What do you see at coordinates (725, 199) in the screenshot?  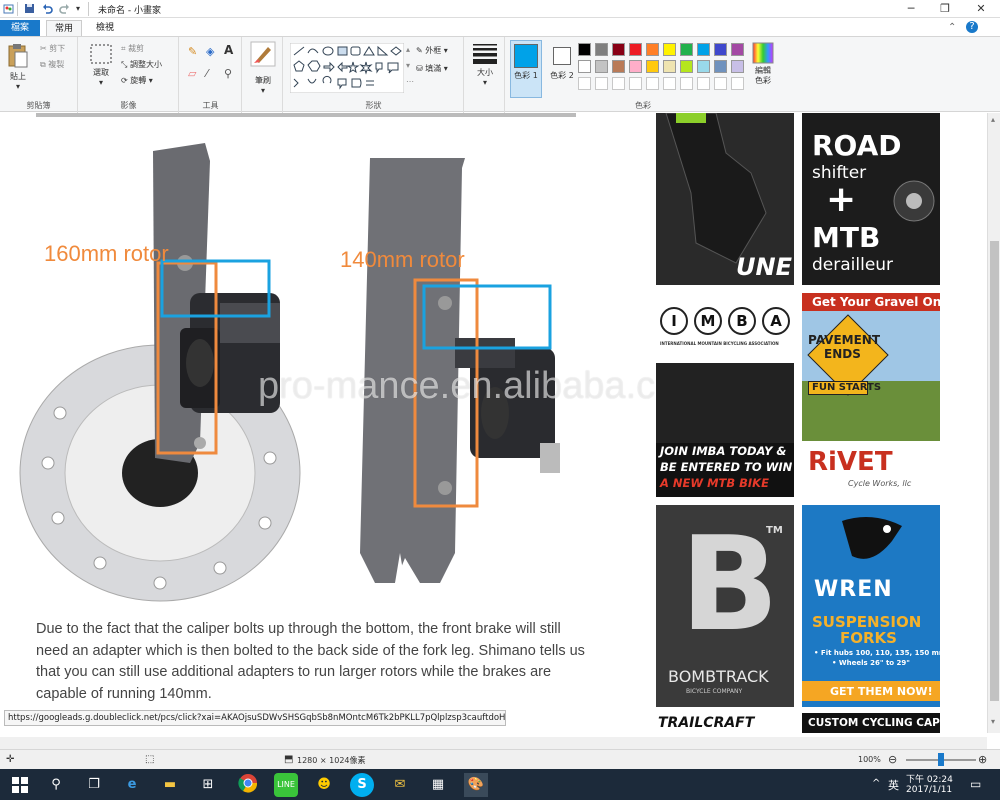 I see `ad-one-derailleur: UNE` at bounding box center [725, 199].